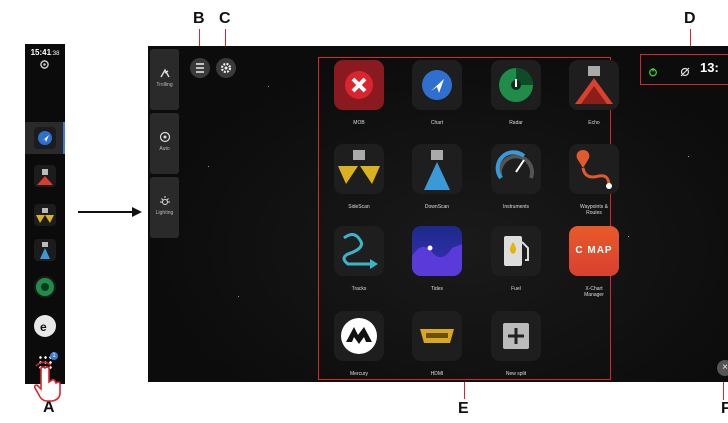 This screenshot has height=423, width=728. Describe the element at coordinates (724, 408) in the screenshot. I see `callout-f: F` at that location.